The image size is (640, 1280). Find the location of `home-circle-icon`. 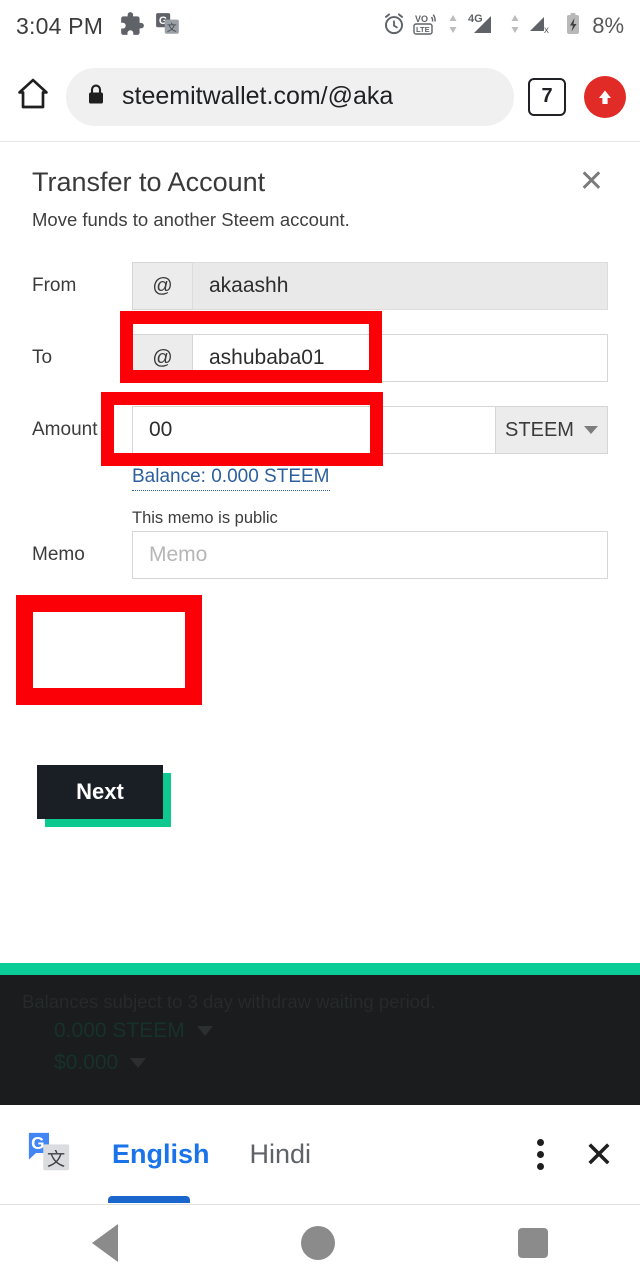

home-circle-icon is located at coordinates (317, 1242).